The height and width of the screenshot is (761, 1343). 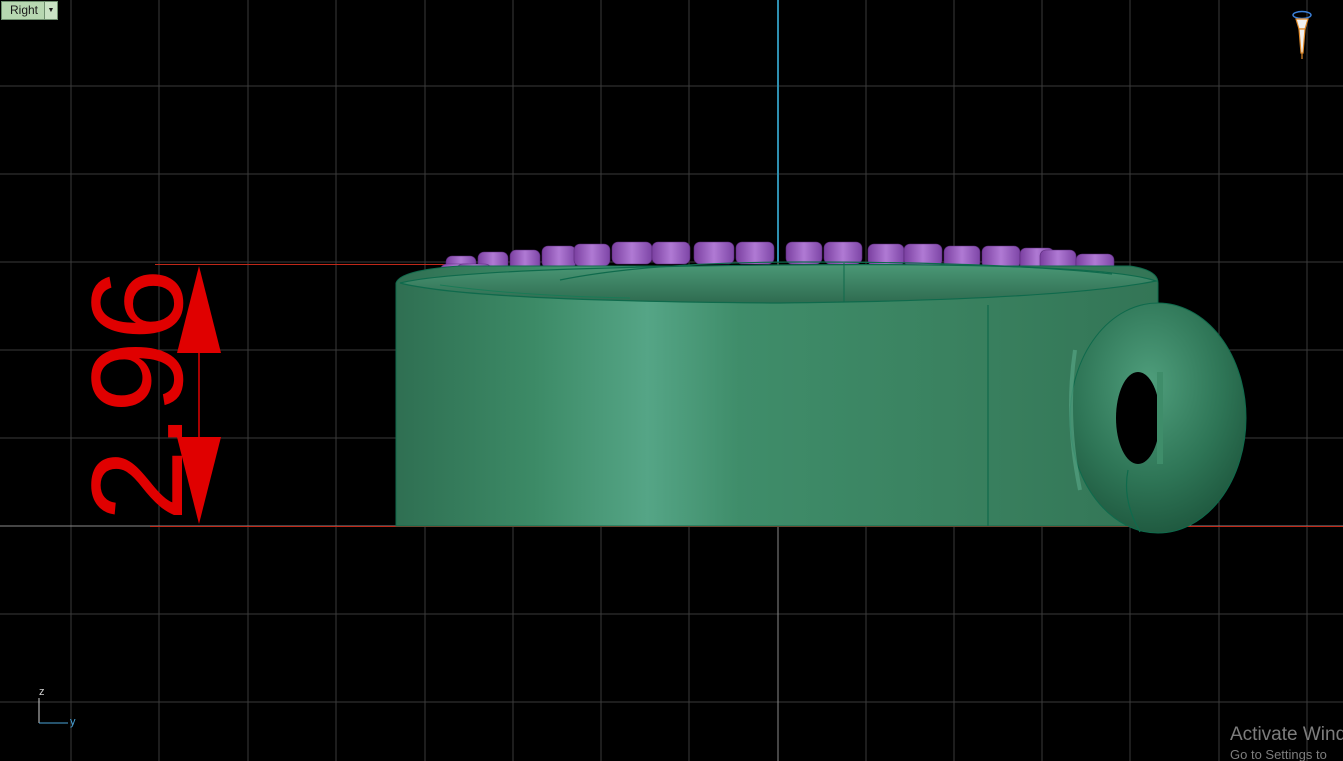 What do you see at coordinates (137, 394) in the screenshot?
I see `dimension-value: 2.96` at bounding box center [137, 394].